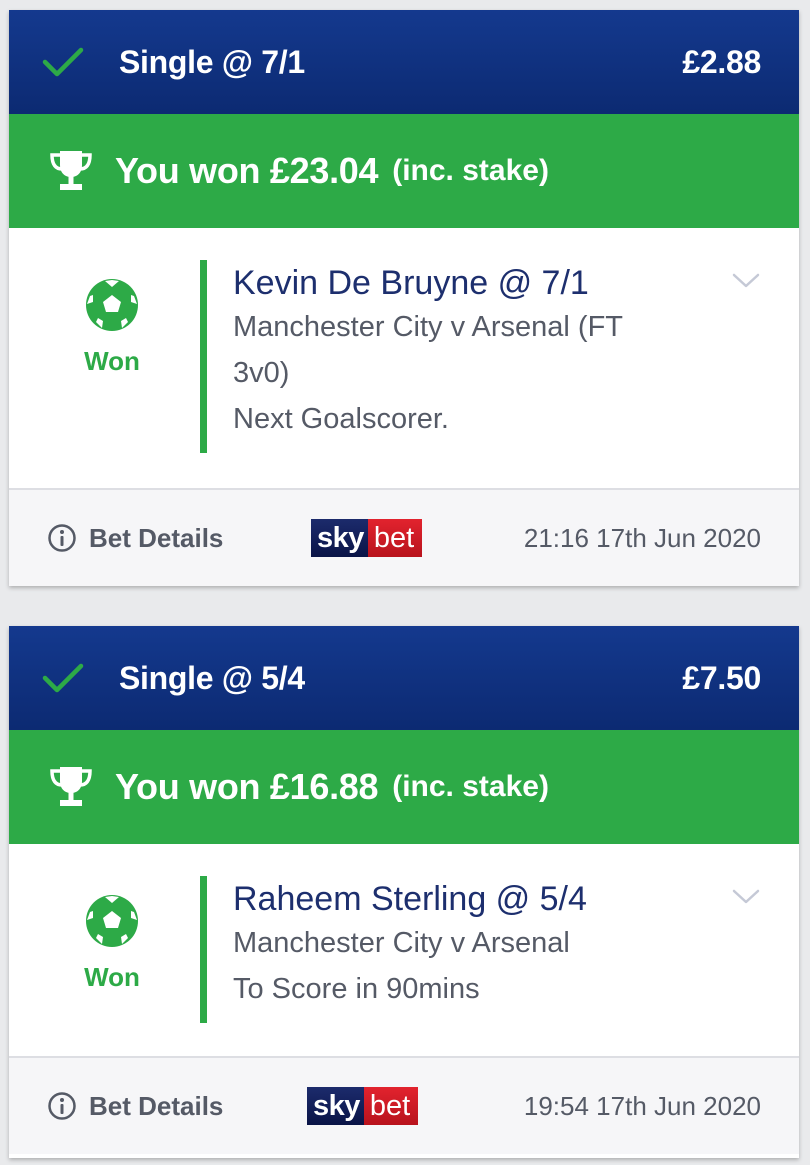 This screenshot has height=1165, width=810. I want to click on bet-footer: Bet Details sky bet 21:16 17th Jun 2020, so click(404, 538).